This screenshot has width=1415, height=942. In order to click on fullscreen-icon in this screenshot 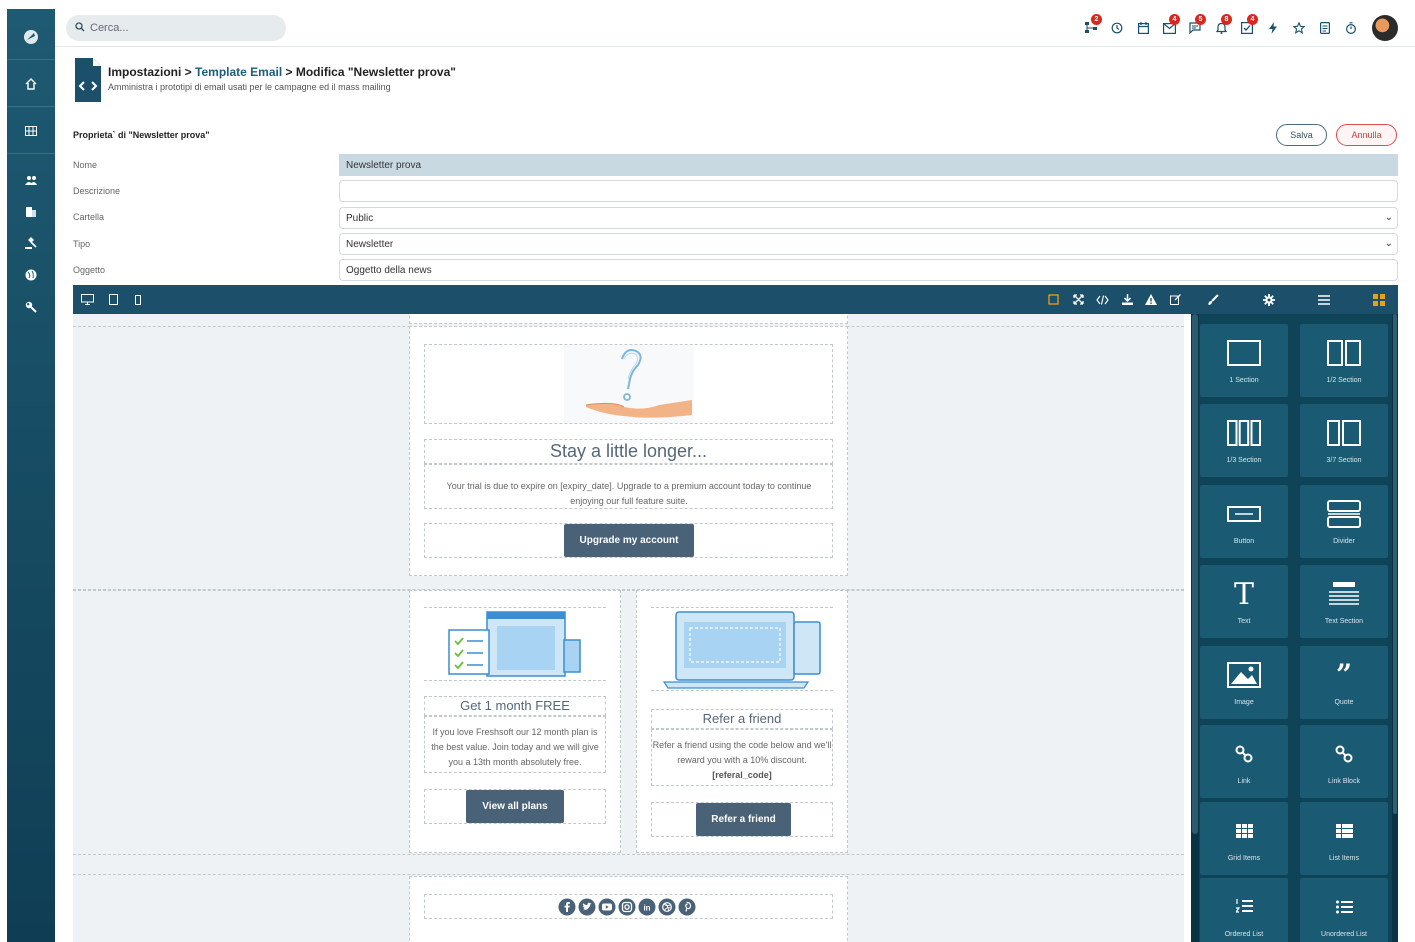, I will do `click(1078, 299)`.